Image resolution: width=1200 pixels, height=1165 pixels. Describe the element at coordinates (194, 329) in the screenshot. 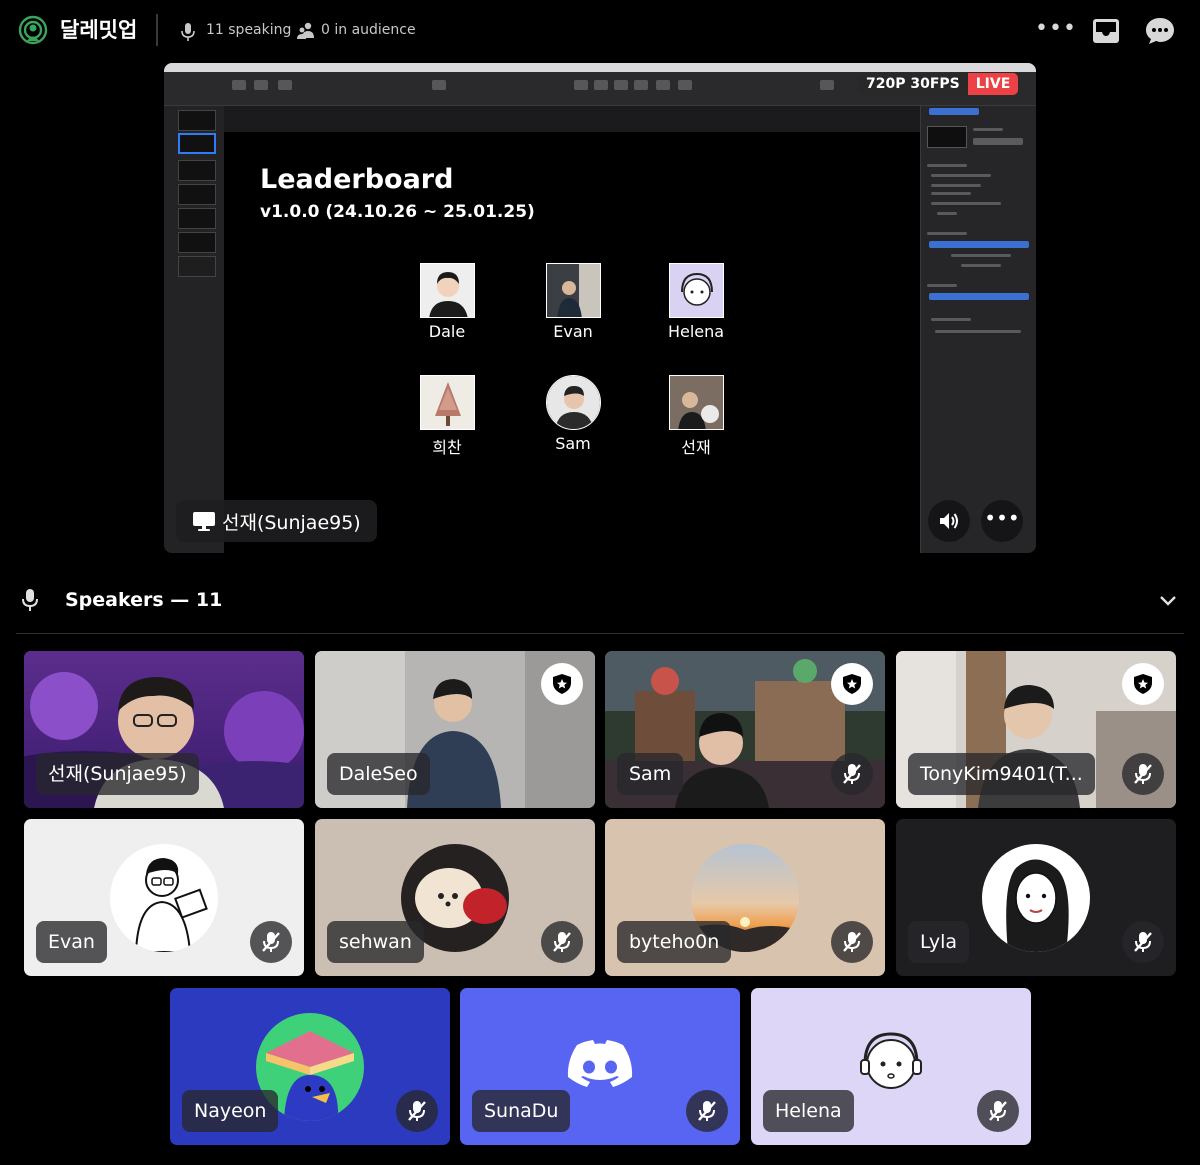

I see `slide-thumbnails` at that location.